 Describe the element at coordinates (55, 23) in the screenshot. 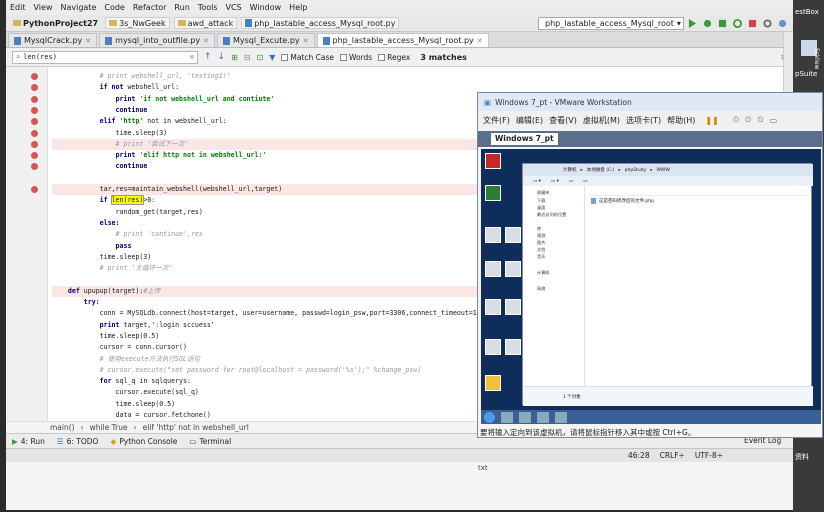

I see `breadcrumb-project: PythonProject27` at that location.